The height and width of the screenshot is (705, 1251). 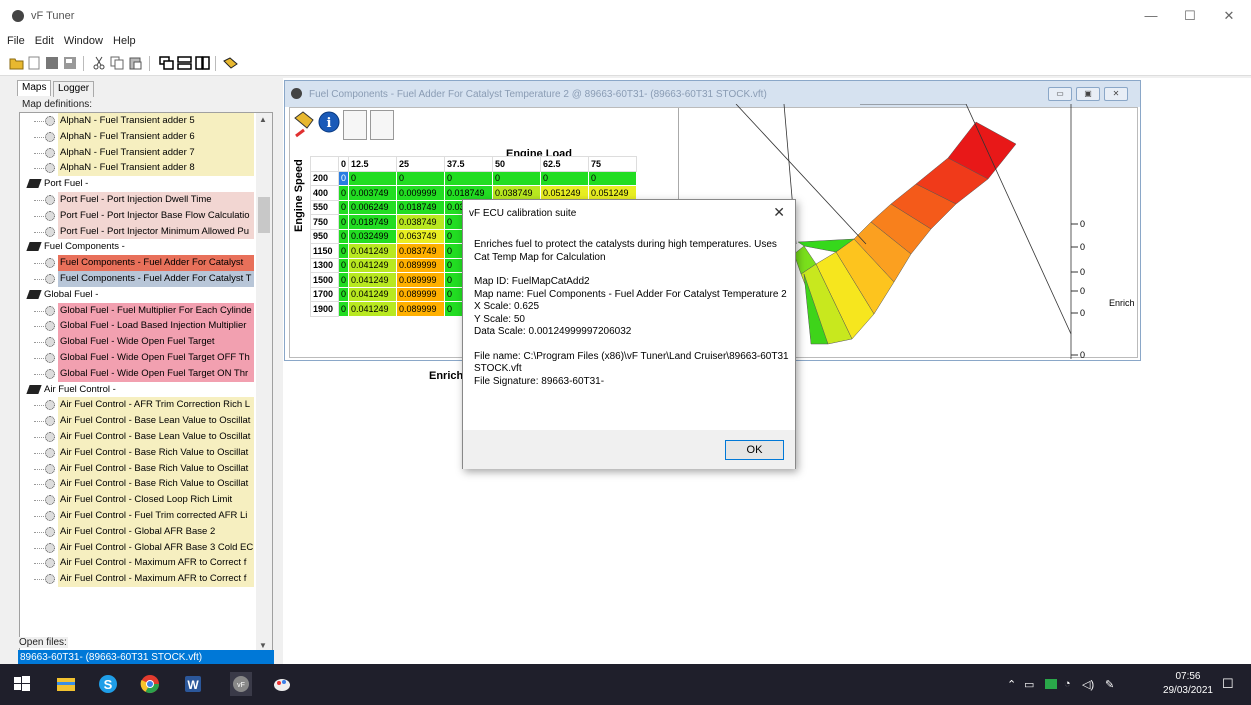 What do you see at coordinates (146, 184) in the screenshot?
I see `tree-category: Port Fuel -` at bounding box center [146, 184].